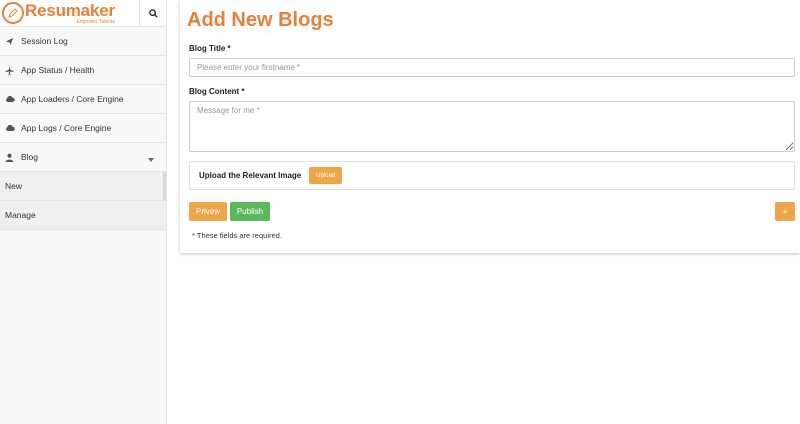 Image resolution: width=800 pixels, height=424 pixels. I want to click on sidebar-subitem-label: Manage, so click(20, 215).